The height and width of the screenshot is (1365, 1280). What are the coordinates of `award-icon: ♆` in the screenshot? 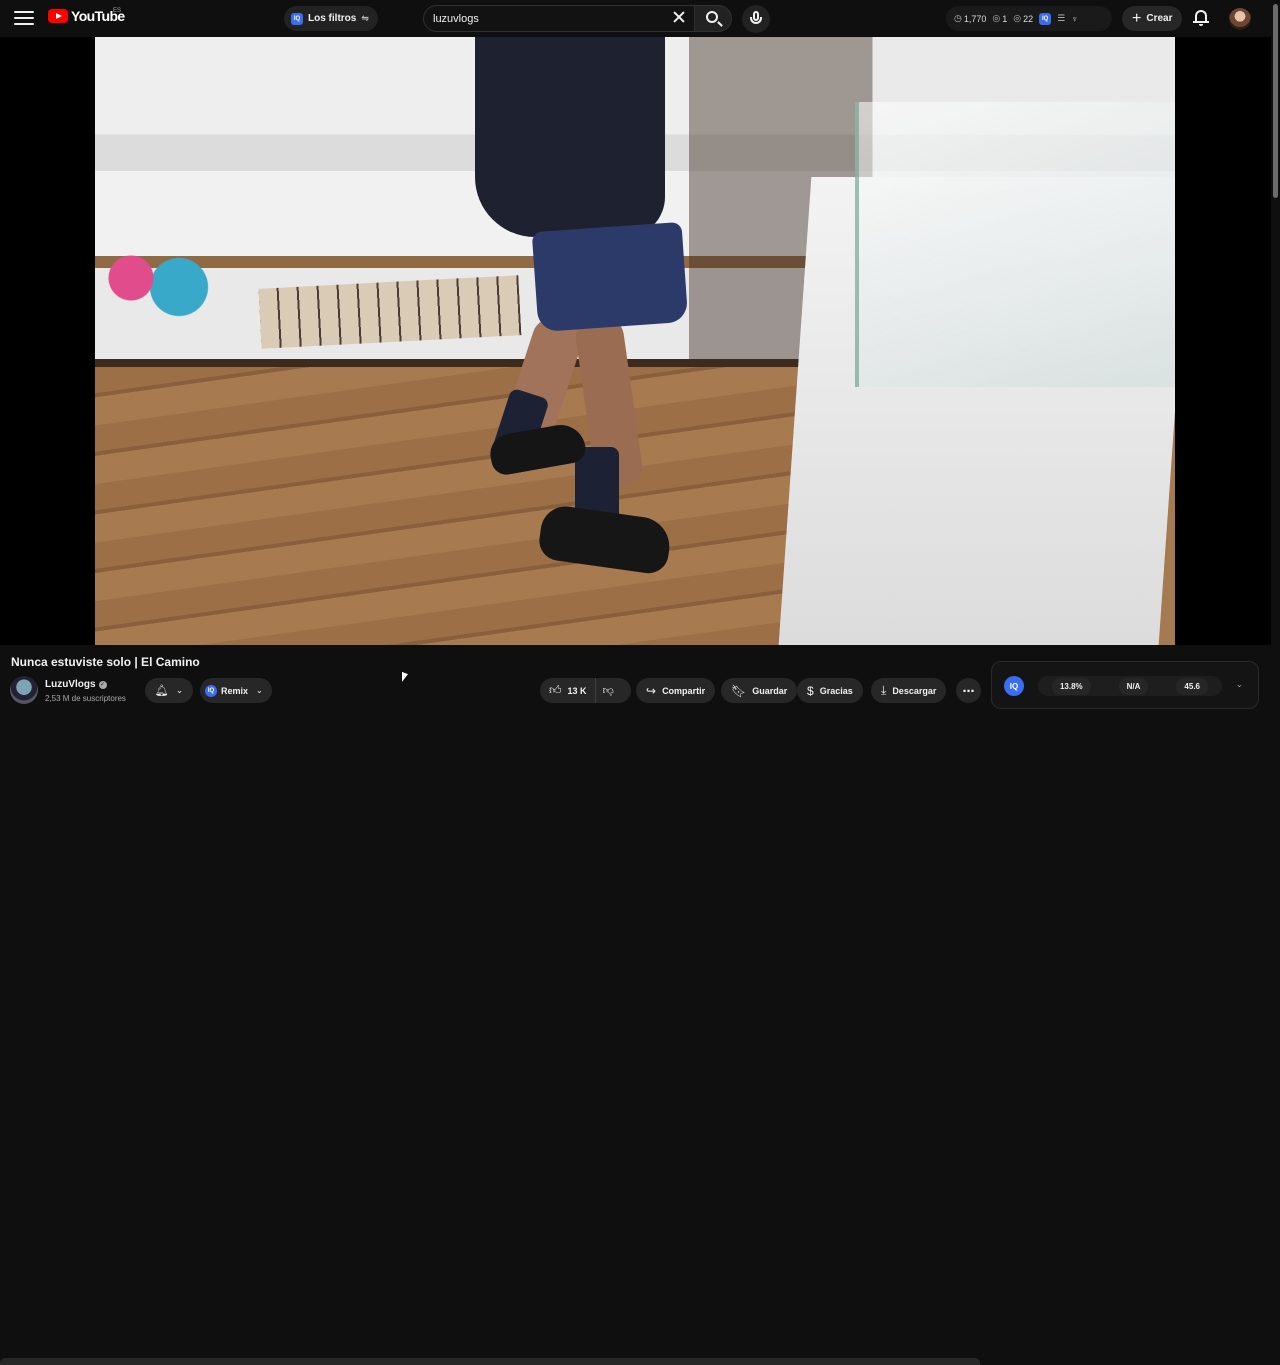 It's located at (1074, 19).